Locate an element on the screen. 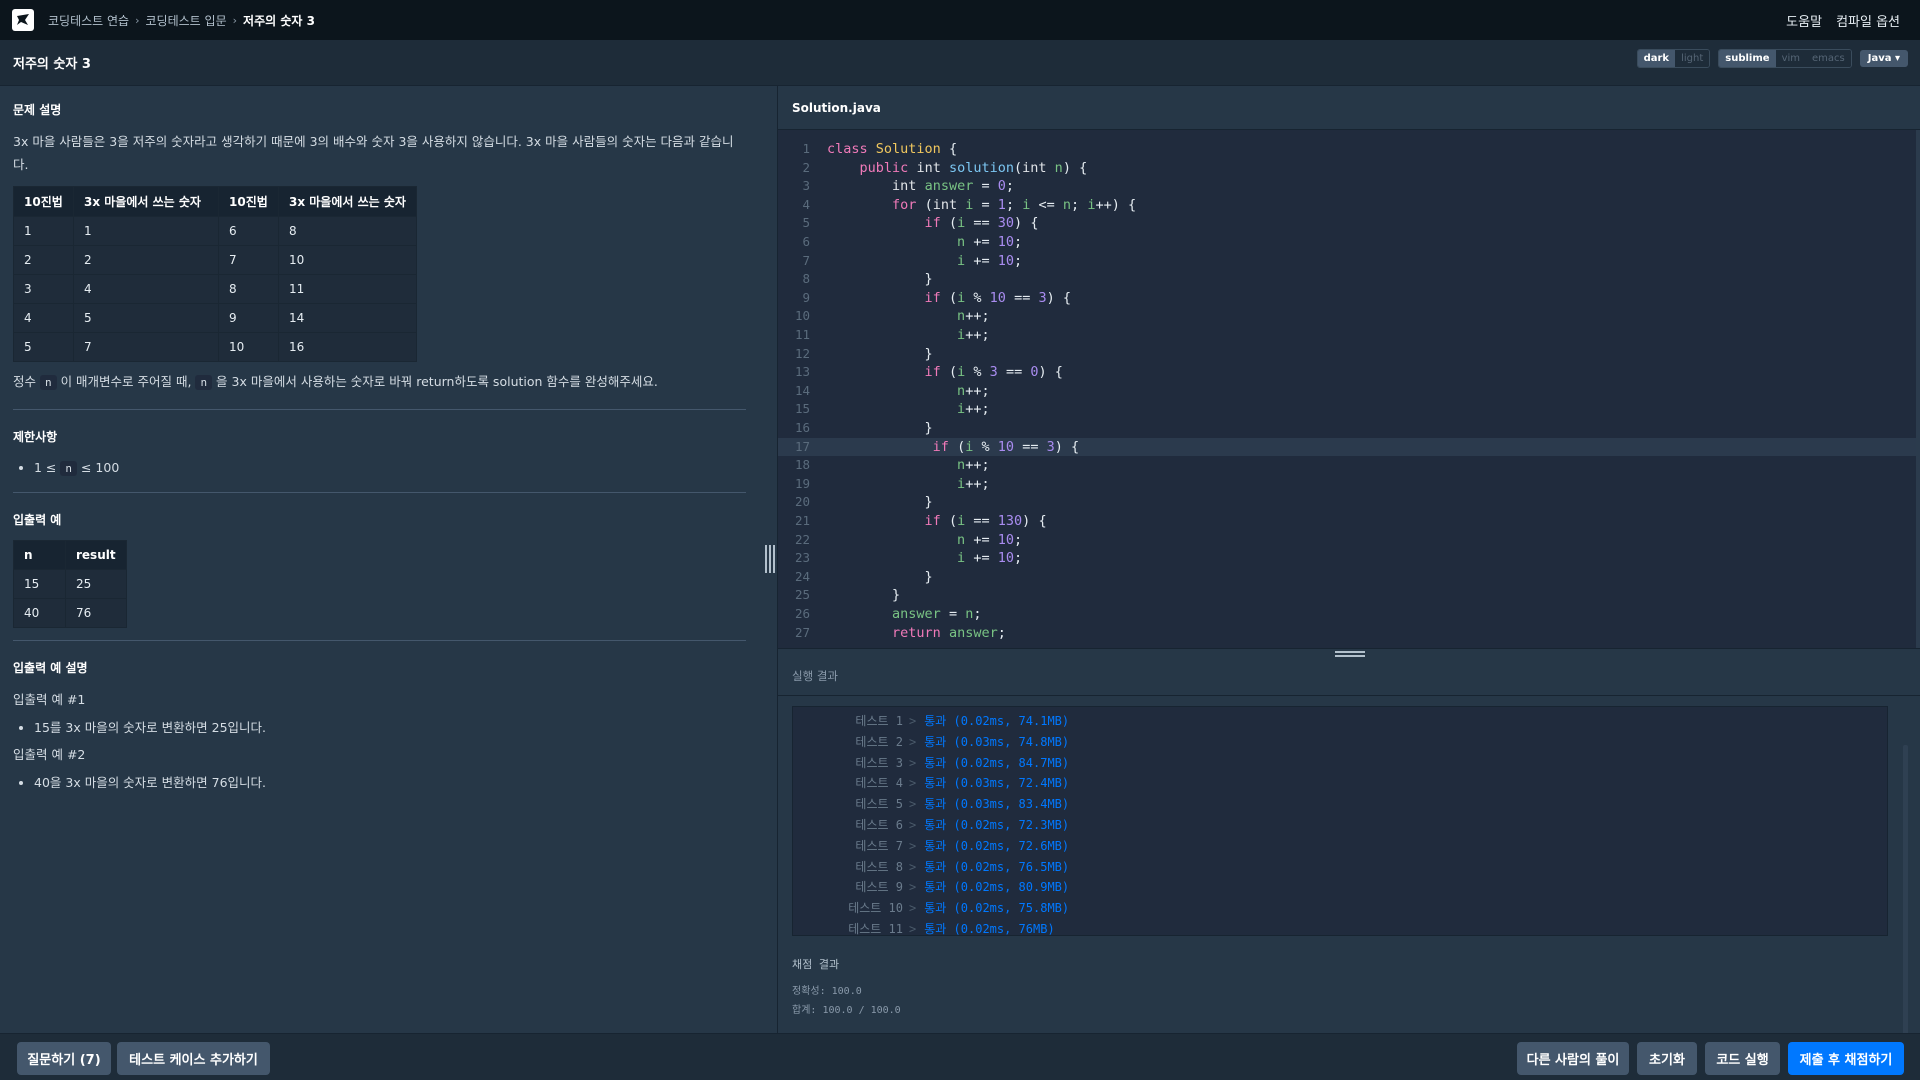  line-number: 15 is located at coordinates (802, 409).